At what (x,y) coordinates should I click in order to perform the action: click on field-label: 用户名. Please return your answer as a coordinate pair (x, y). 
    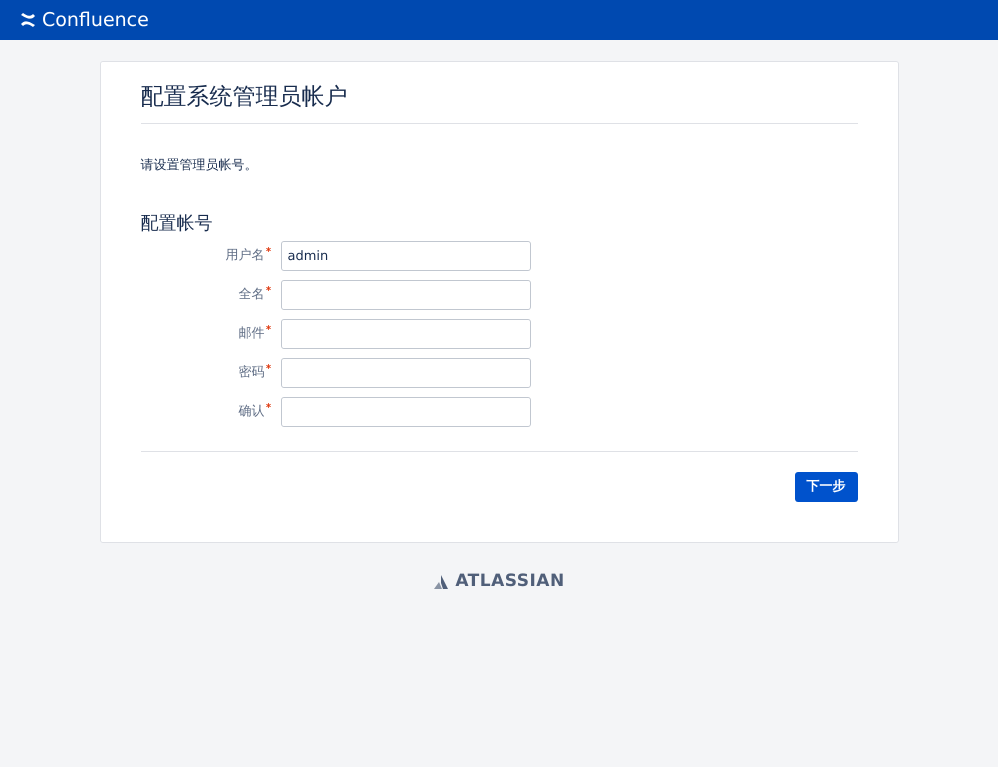
    Looking at the image, I should click on (245, 256).